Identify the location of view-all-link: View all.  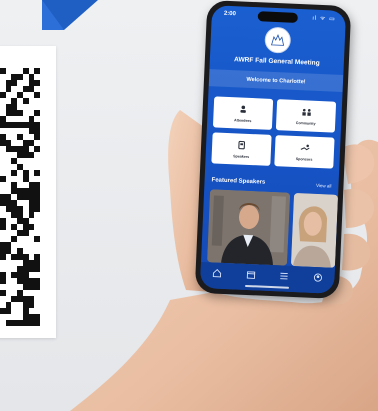
(324, 186).